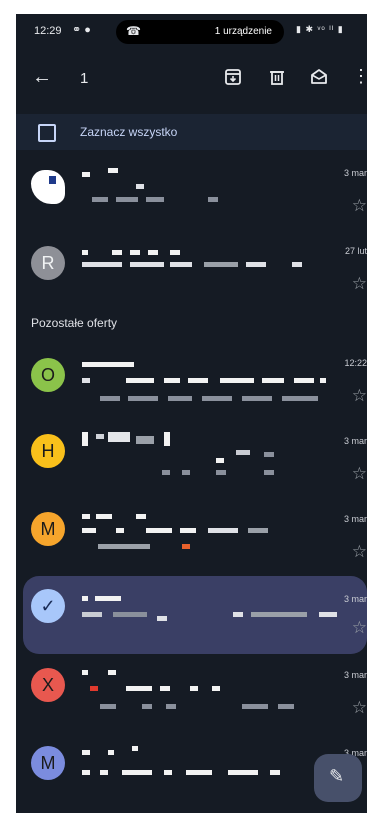 The width and height of the screenshot is (367, 813). I want to click on status-time: 12:29, so click(48, 31).